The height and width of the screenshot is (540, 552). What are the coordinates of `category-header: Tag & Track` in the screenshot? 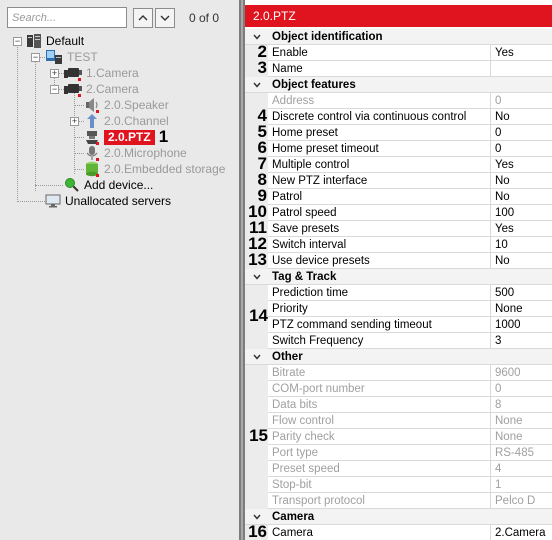 It's located at (398, 277).